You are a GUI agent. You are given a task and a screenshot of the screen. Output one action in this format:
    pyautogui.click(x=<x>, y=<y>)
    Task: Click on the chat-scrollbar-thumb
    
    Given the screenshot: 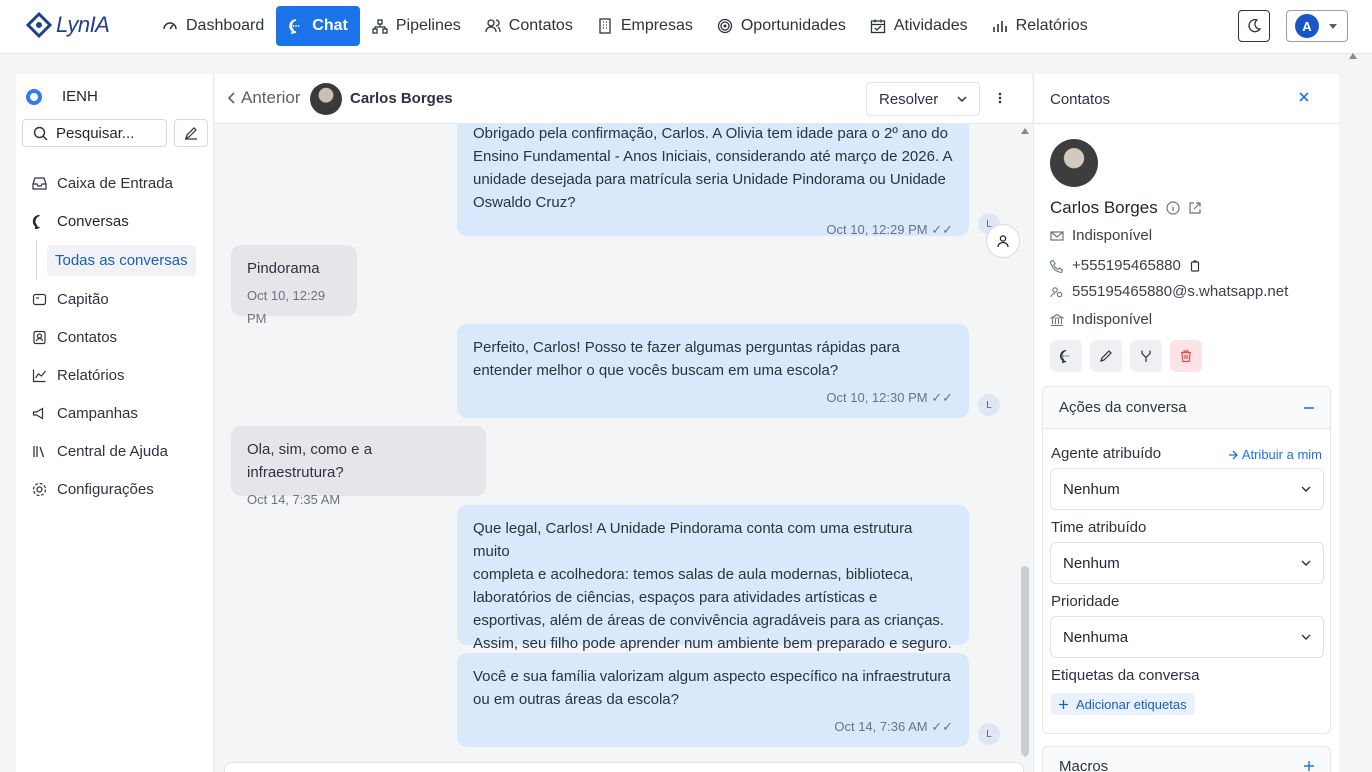 What is the action you would take?
    pyautogui.click(x=1025, y=661)
    